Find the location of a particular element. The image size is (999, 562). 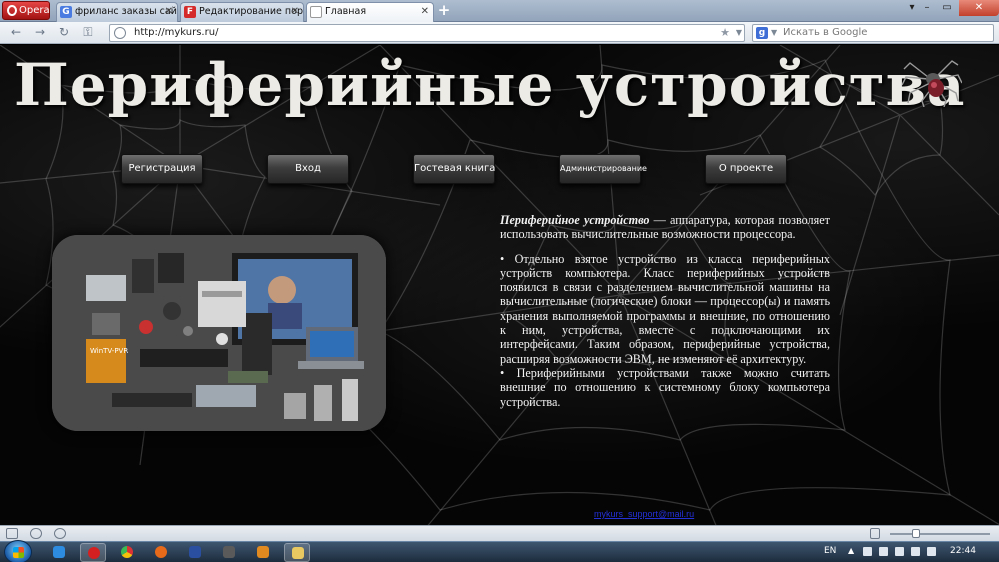

tray-network-icon is located at coordinates (915, 551).